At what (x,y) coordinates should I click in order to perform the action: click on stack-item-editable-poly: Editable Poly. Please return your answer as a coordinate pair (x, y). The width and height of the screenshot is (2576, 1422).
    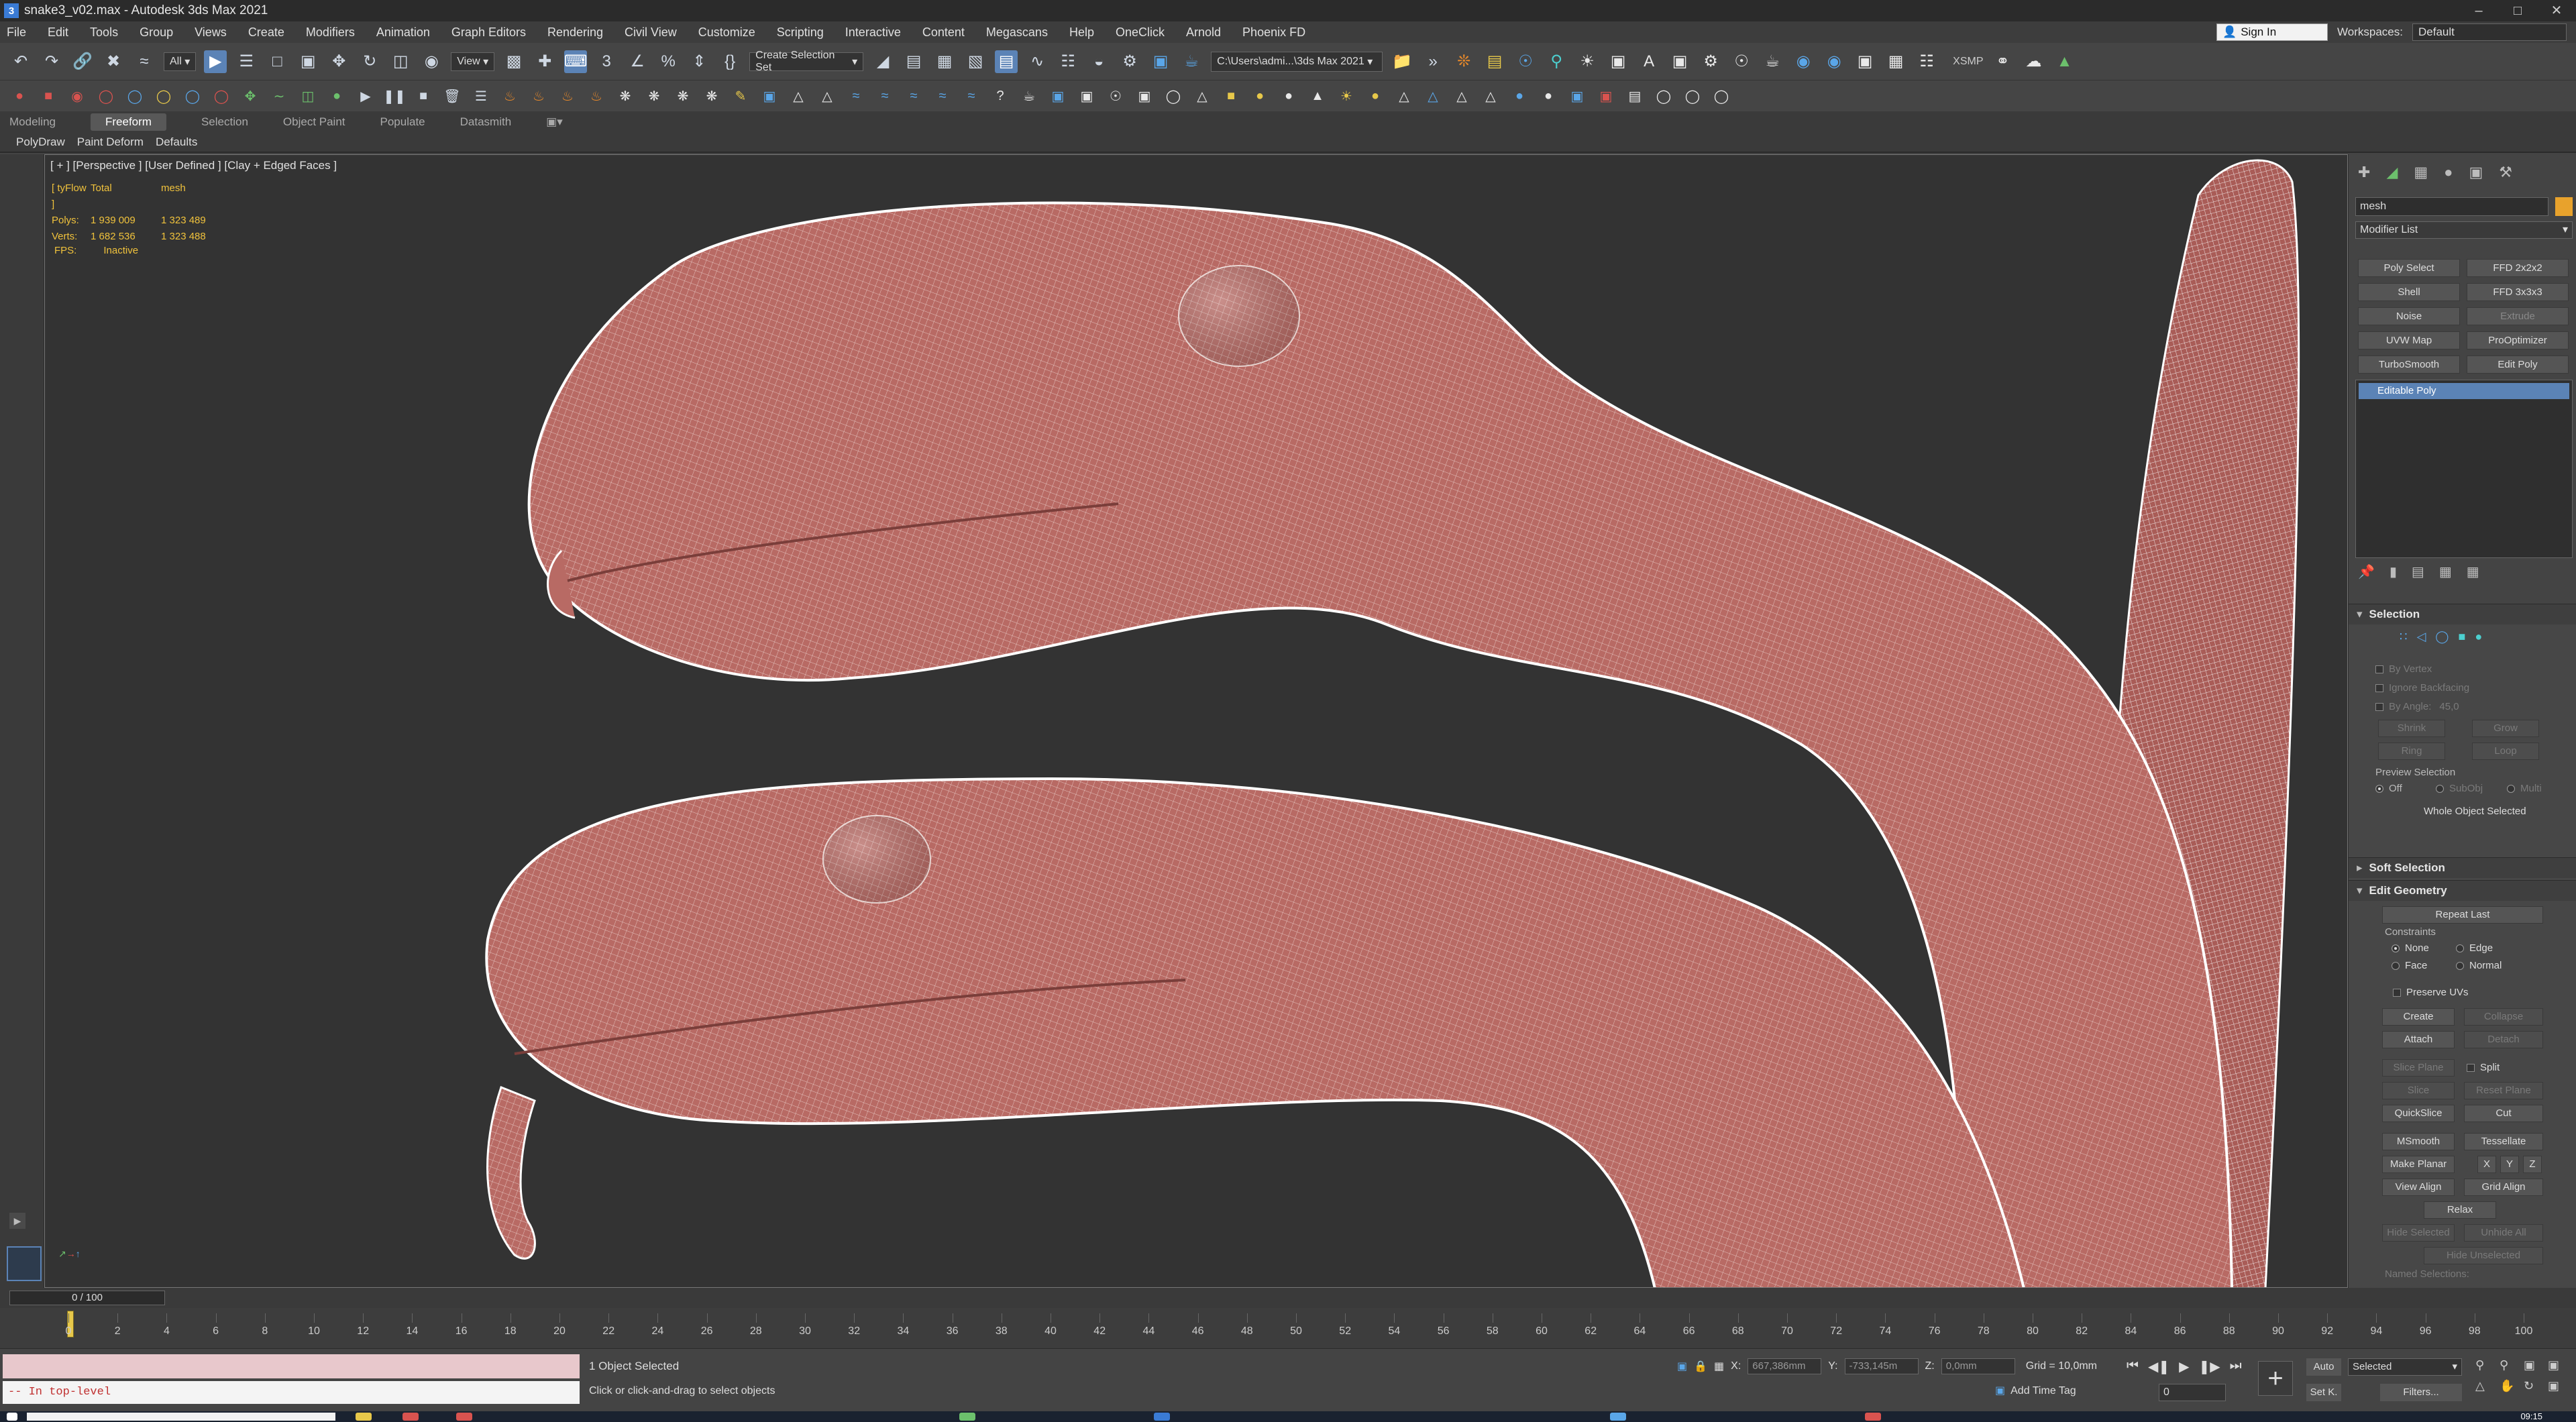
    Looking at the image, I should click on (2464, 391).